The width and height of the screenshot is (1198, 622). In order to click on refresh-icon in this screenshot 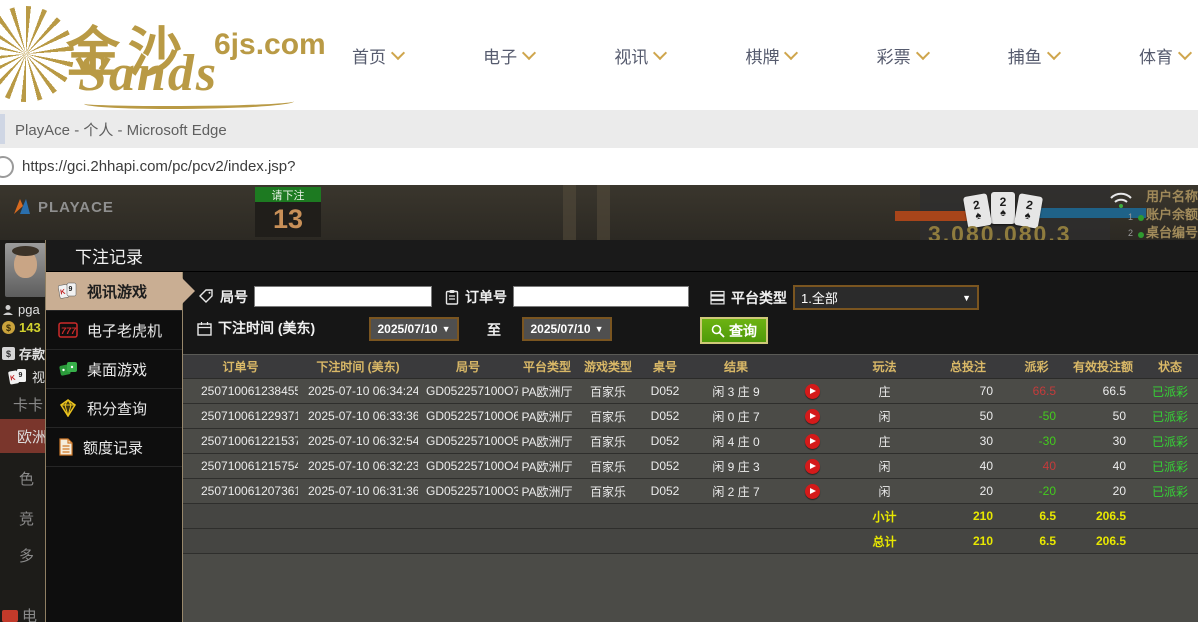, I will do `click(7, 167)`.